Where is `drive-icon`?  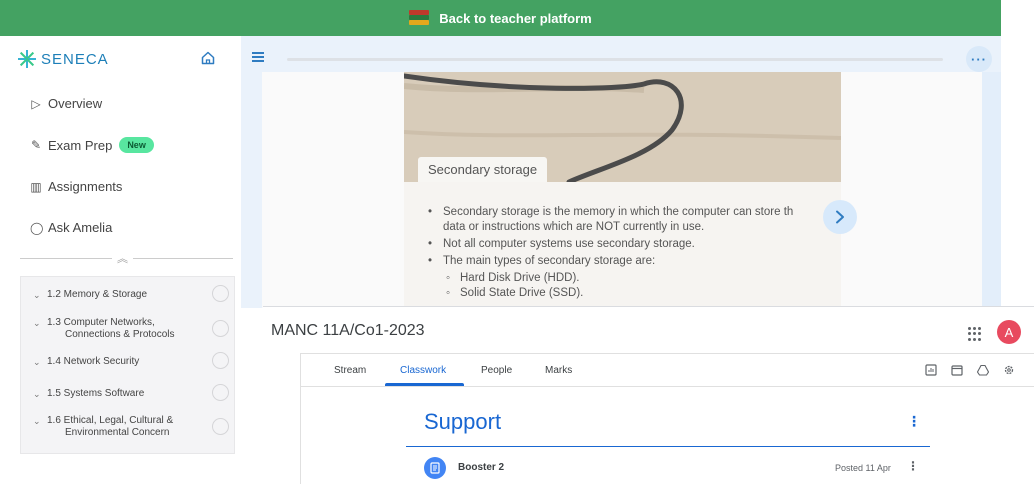 drive-icon is located at coordinates (983, 370).